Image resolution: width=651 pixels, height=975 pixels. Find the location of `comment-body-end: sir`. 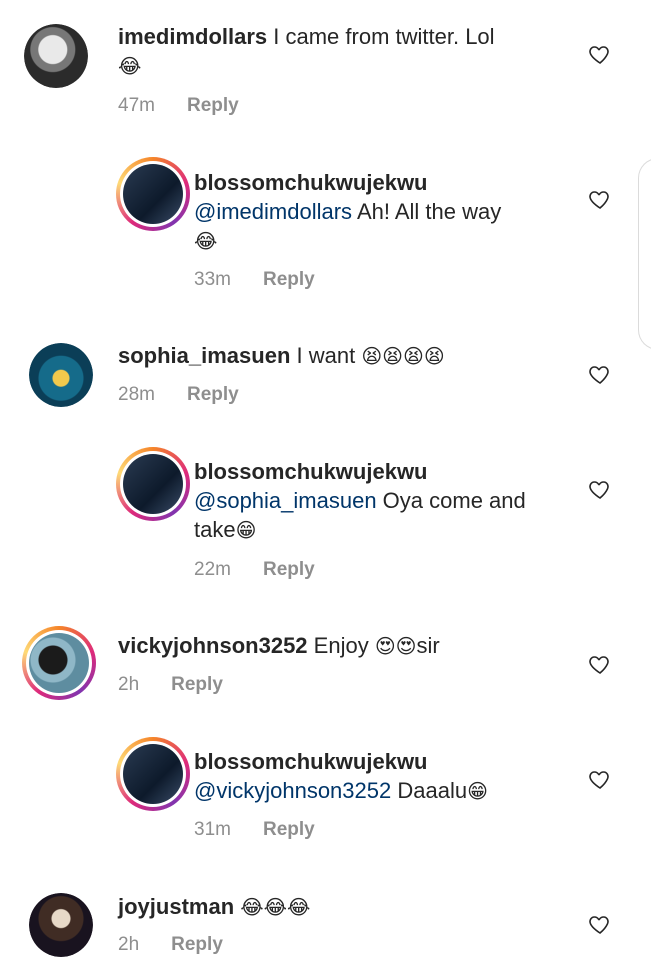

comment-body-end: sir is located at coordinates (428, 645).